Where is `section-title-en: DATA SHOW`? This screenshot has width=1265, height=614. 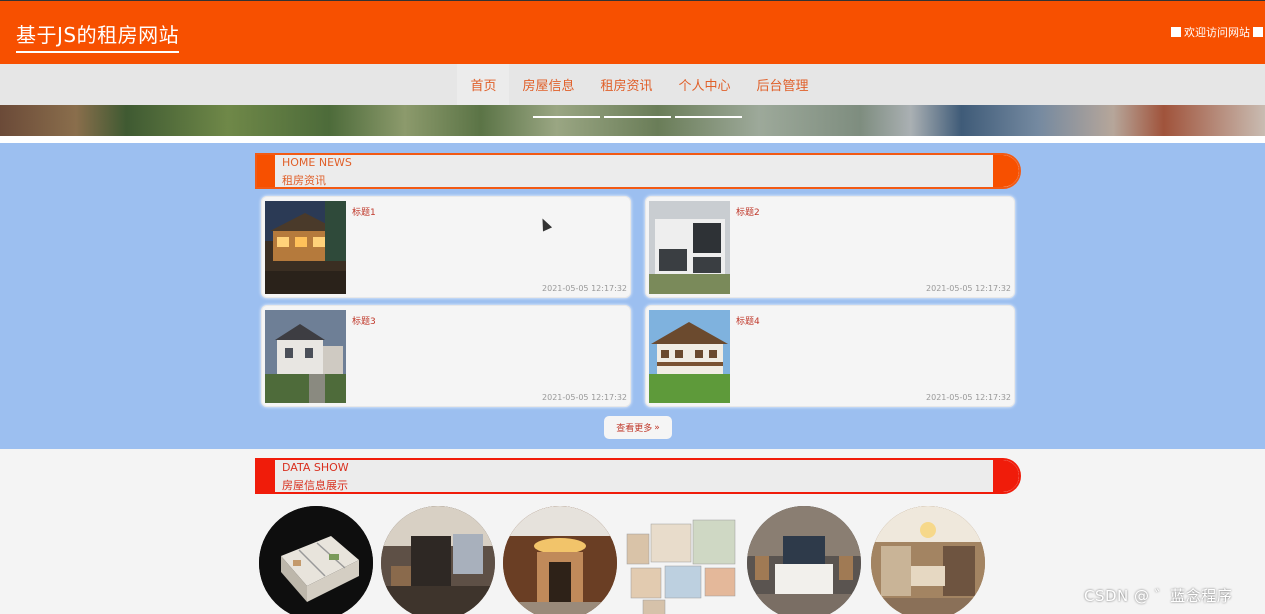 section-title-en: DATA SHOW is located at coordinates (315, 467).